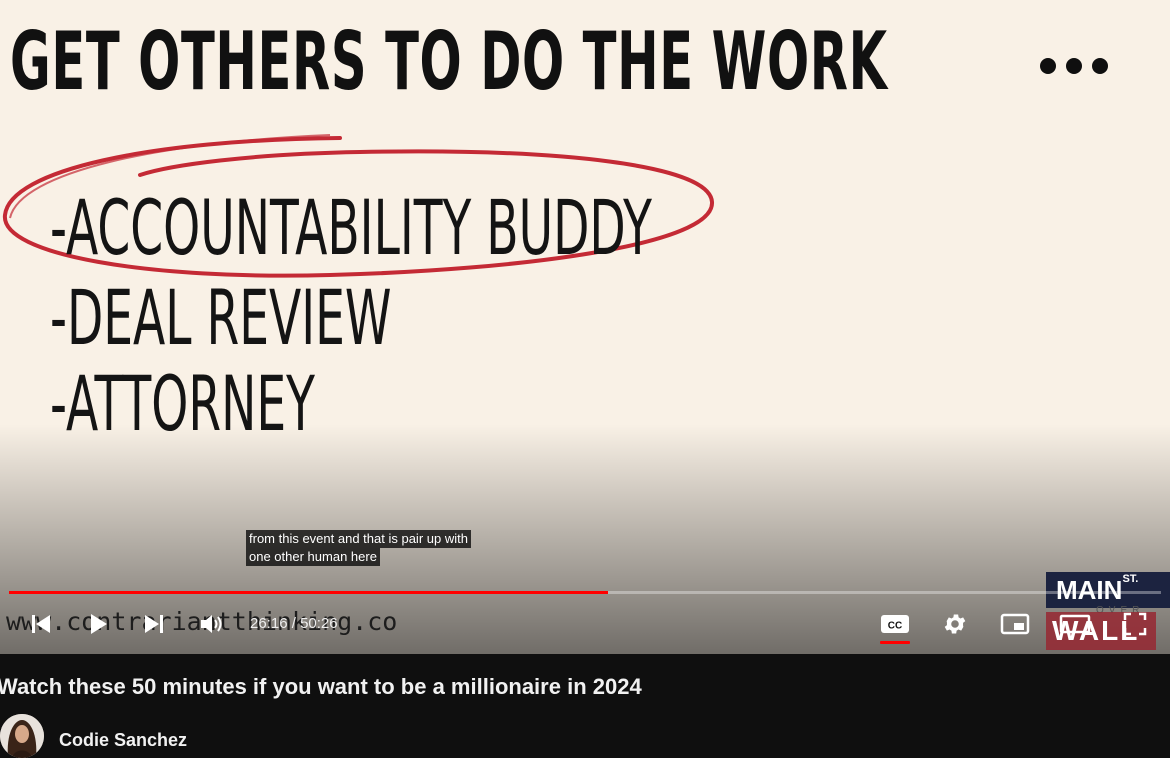 This screenshot has height=758, width=1170. I want to click on progress-bar, so click(585, 592).